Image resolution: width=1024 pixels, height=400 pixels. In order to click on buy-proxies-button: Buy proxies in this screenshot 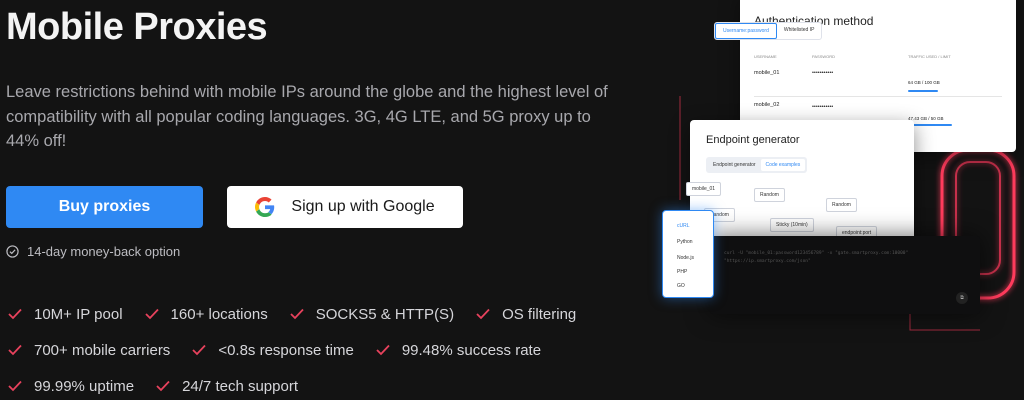, I will do `click(104, 207)`.